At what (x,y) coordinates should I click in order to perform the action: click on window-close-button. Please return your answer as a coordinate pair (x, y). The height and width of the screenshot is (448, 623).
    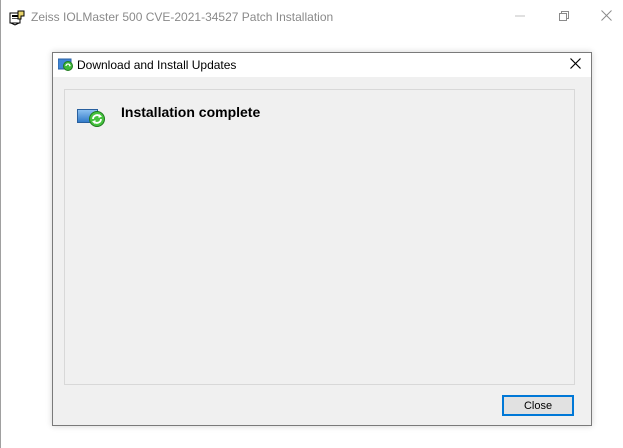
    Looking at the image, I should click on (603, 16).